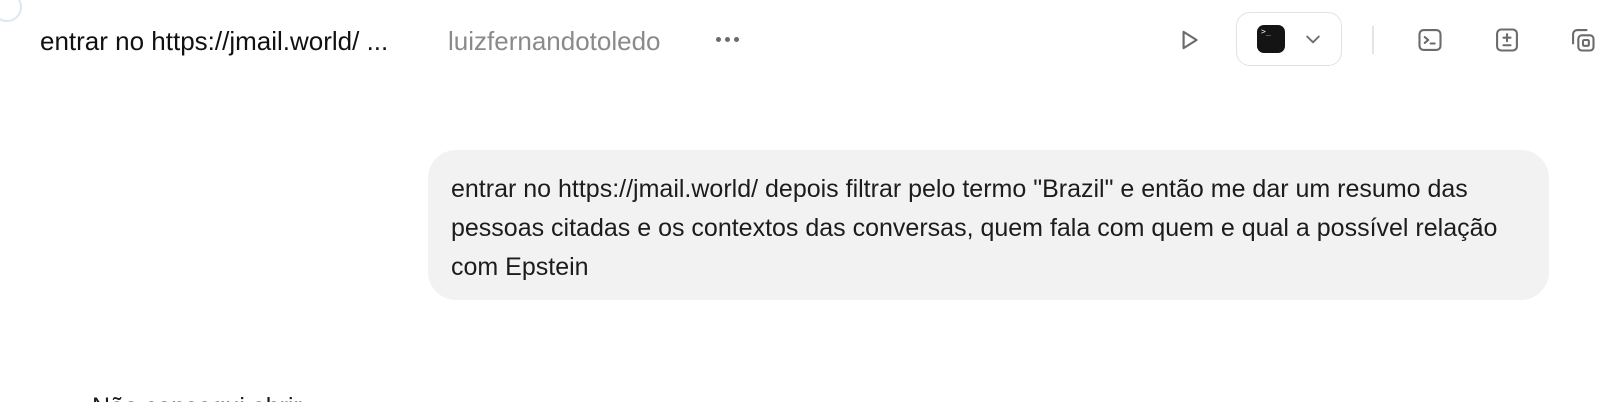 Image resolution: width=1614 pixels, height=402 pixels. Describe the element at coordinates (1430, 40) in the screenshot. I see `terminal-prompt-icon` at that location.